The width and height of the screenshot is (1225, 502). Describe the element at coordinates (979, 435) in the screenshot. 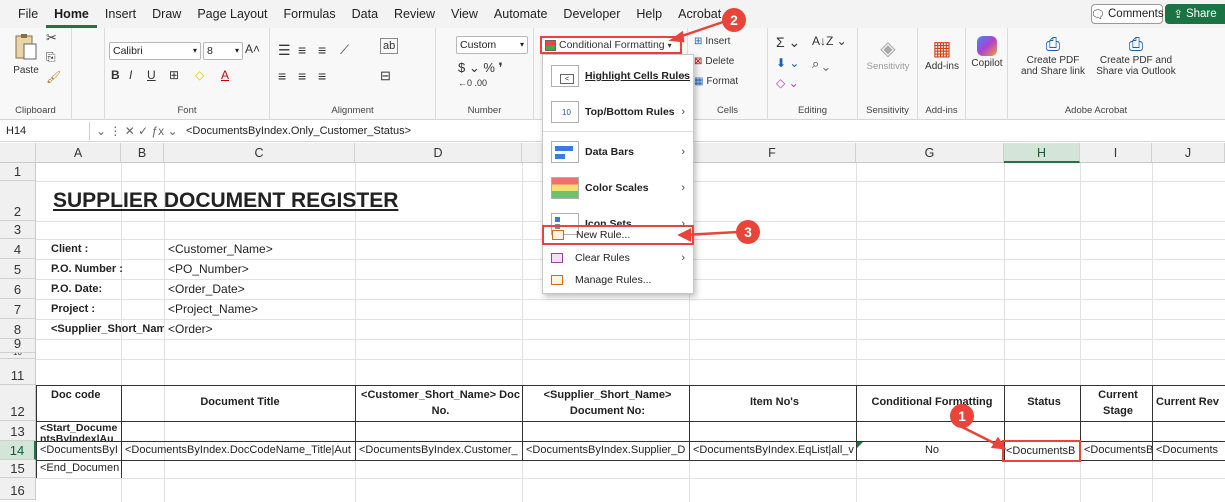

I see `arrow-1-line` at that location.